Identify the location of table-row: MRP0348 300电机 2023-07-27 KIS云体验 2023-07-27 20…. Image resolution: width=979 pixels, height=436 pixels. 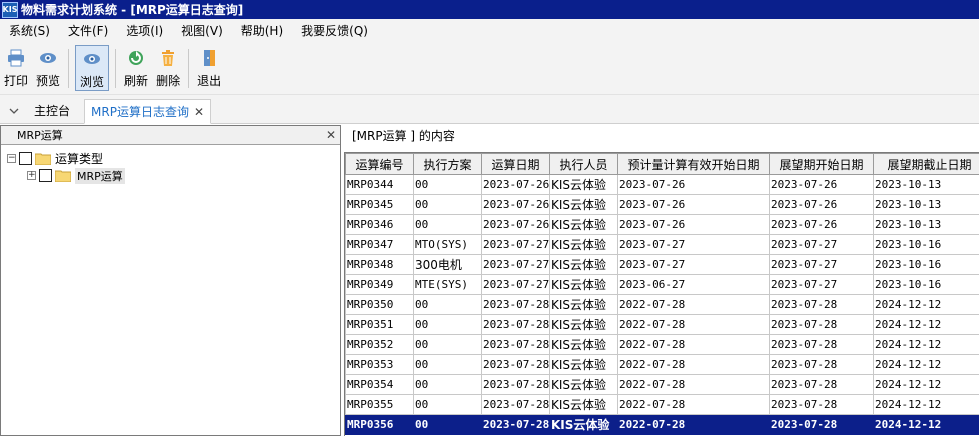
(662, 264).